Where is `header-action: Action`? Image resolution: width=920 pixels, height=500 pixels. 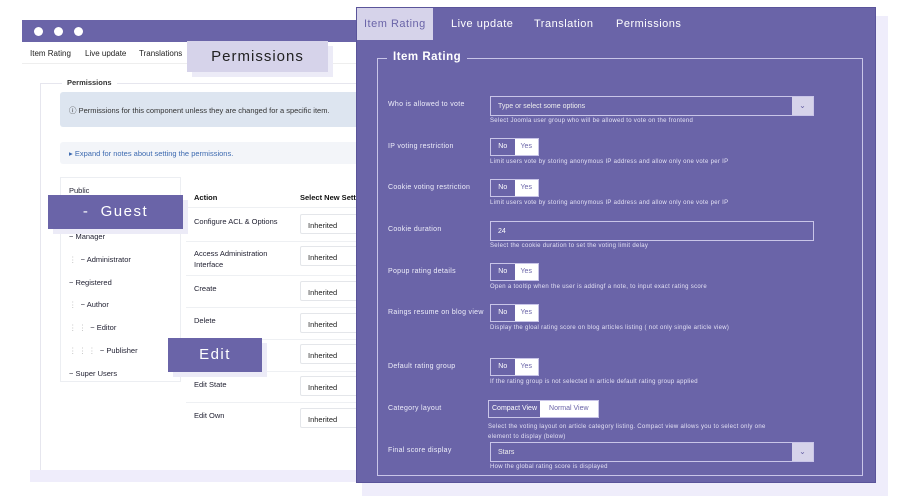 header-action: Action is located at coordinates (206, 197).